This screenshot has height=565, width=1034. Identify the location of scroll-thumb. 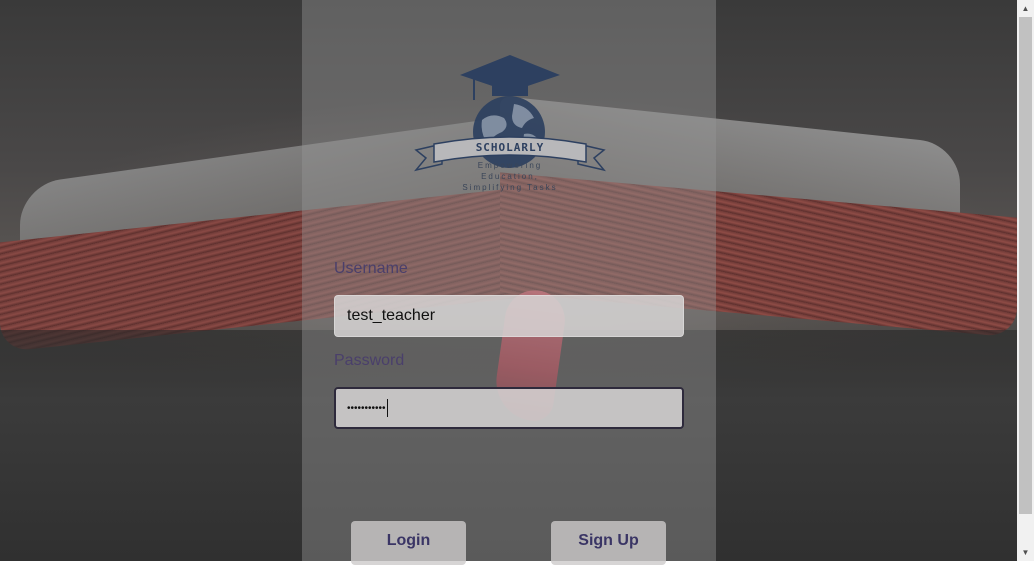
(1025, 265).